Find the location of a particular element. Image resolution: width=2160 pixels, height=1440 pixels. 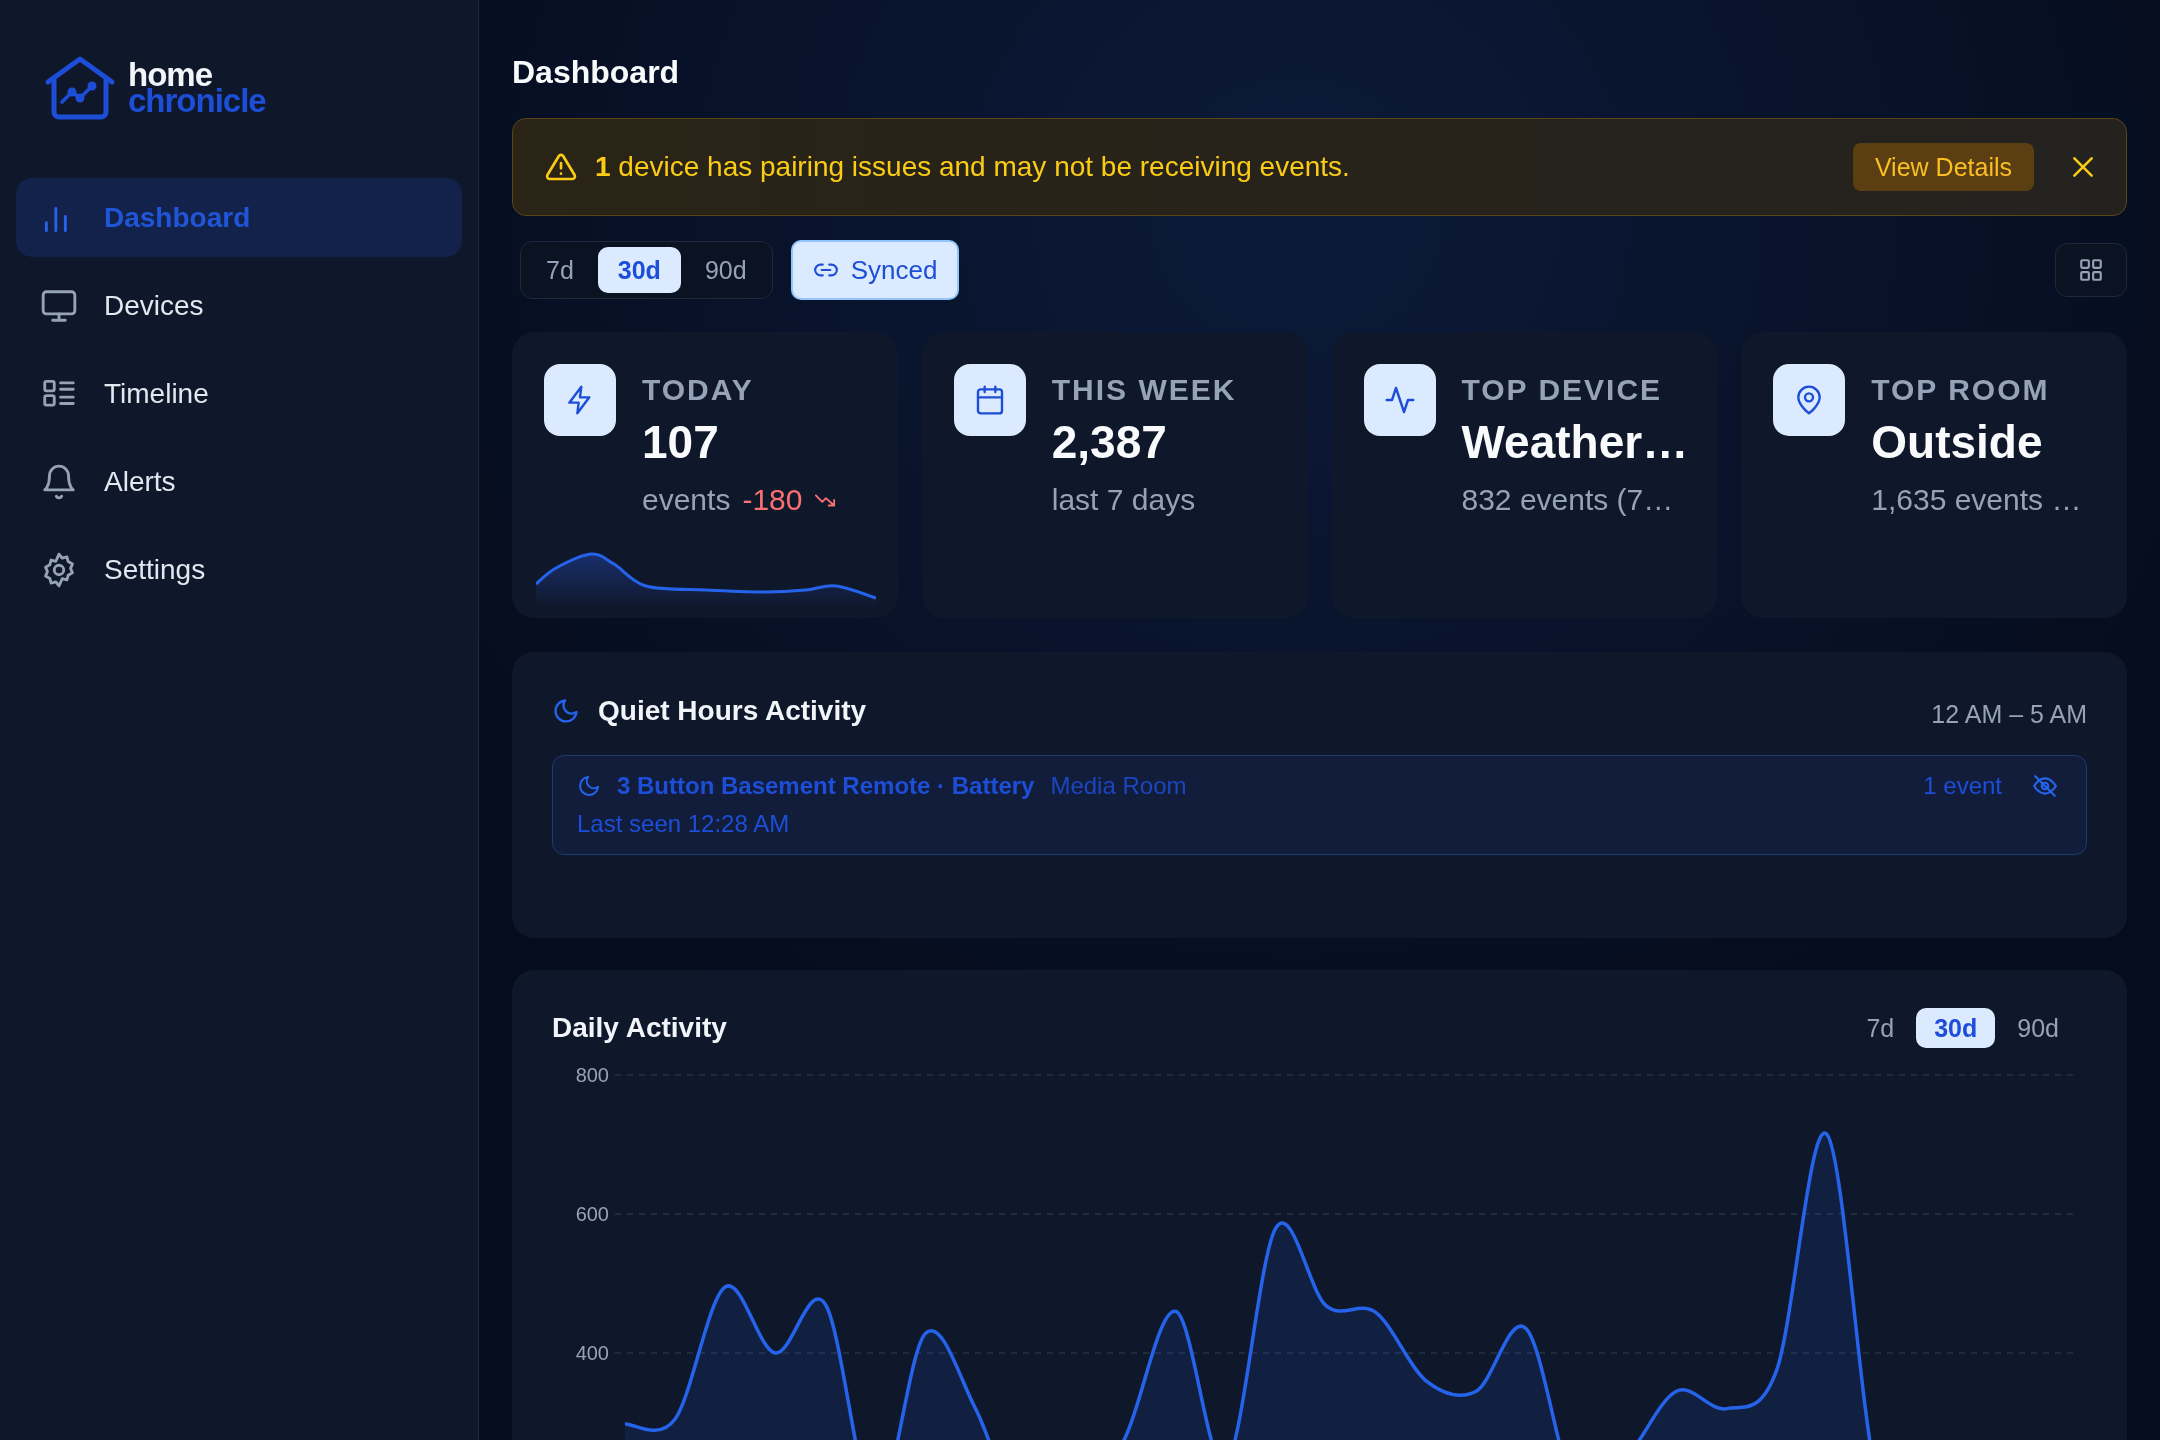

logo-text: home is located at coordinates (170, 75).